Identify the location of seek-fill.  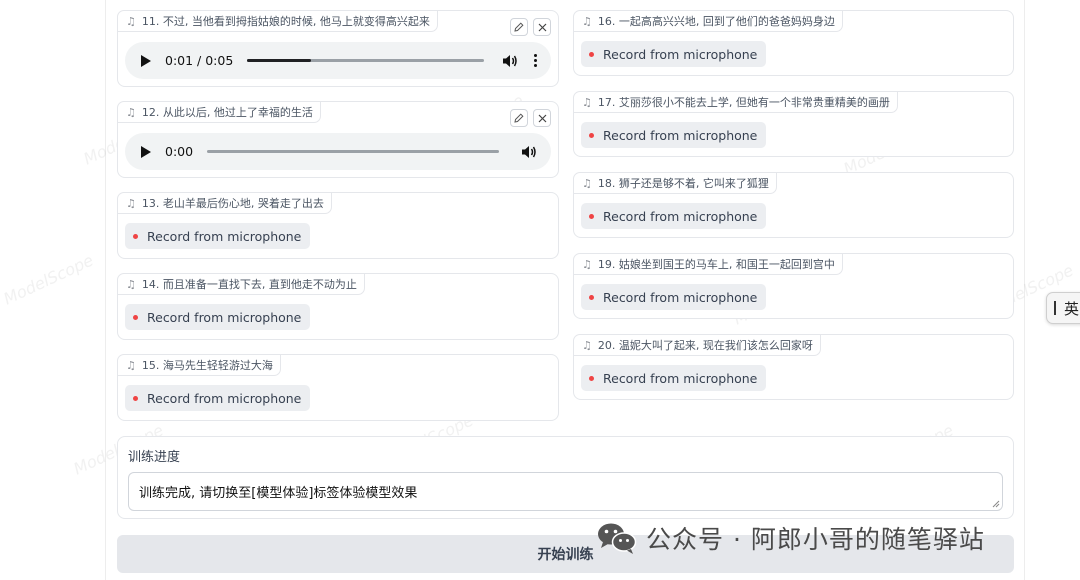
(279, 60).